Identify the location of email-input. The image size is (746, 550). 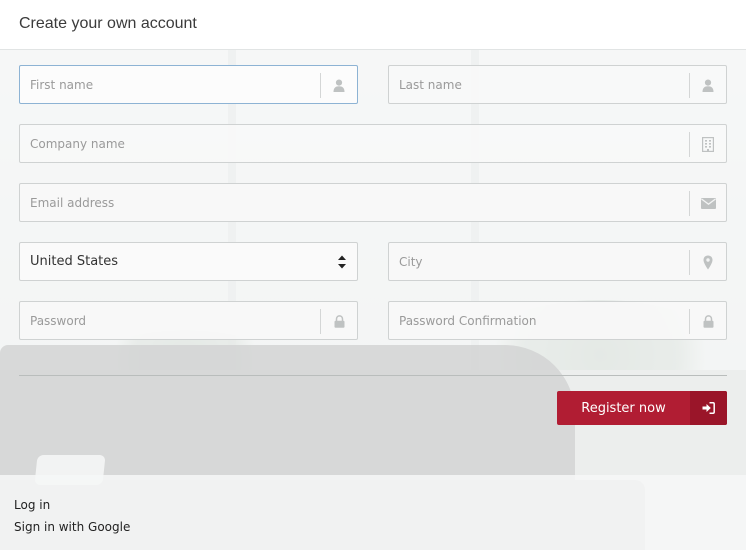
(354, 202).